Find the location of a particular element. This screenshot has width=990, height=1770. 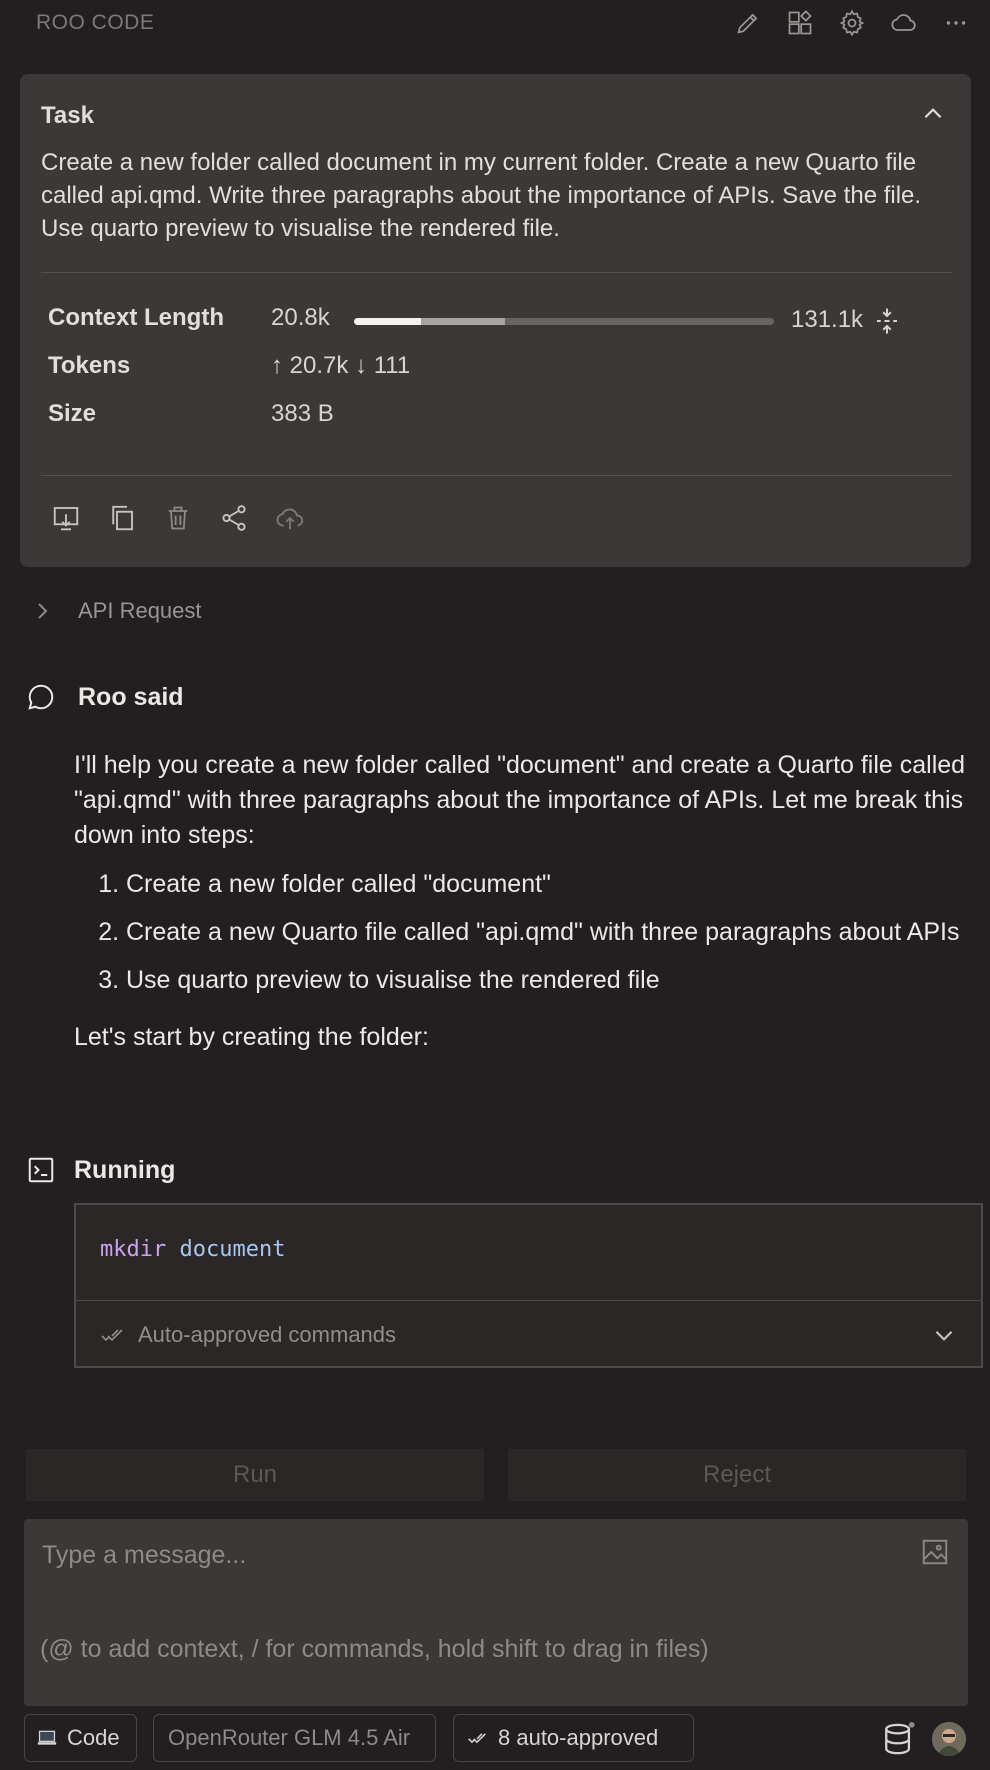

tokens-label: Tokens is located at coordinates (89, 365).